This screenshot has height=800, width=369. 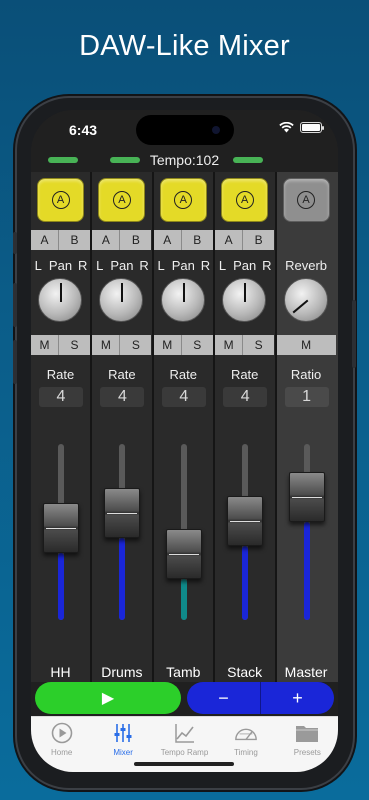 What do you see at coordinates (307, 733) in the screenshot?
I see `folder-icon` at bounding box center [307, 733].